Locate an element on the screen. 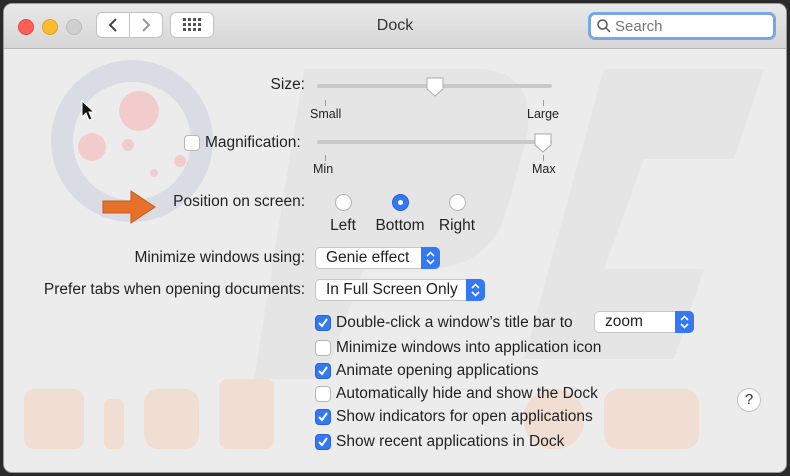 The width and height of the screenshot is (790, 476). position-option-right-label: Right is located at coordinates (457, 225).